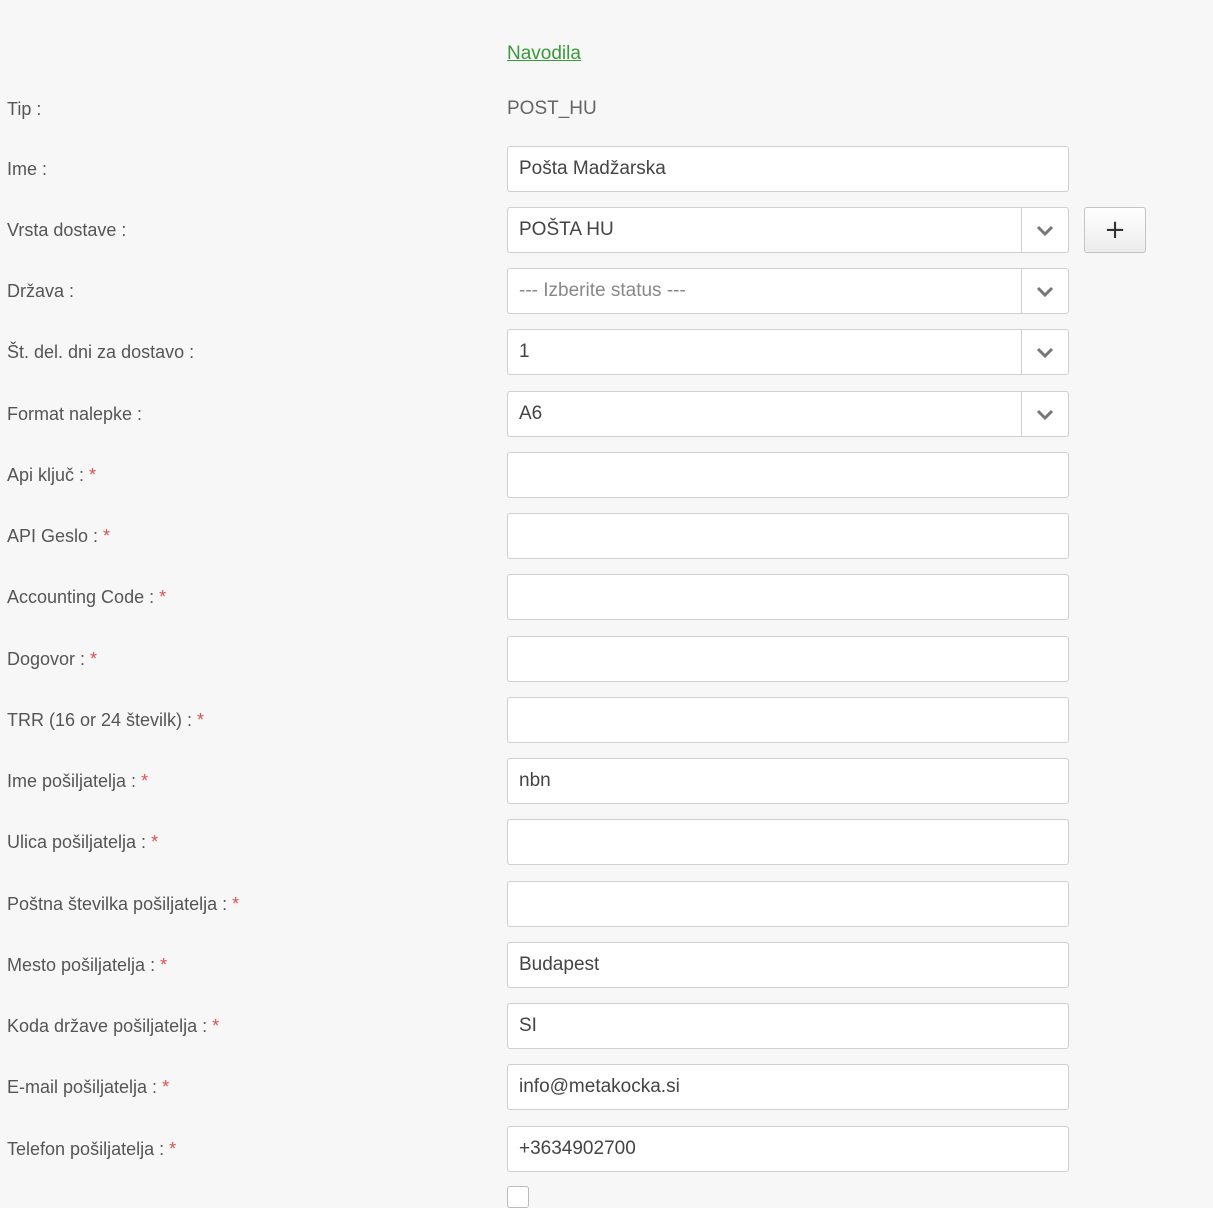  What do you see at coordinates (87, 965) in the screenshot?
I see `sender-city-label: Mesto pošiljatelja : *` at bounding box center [87, 965].